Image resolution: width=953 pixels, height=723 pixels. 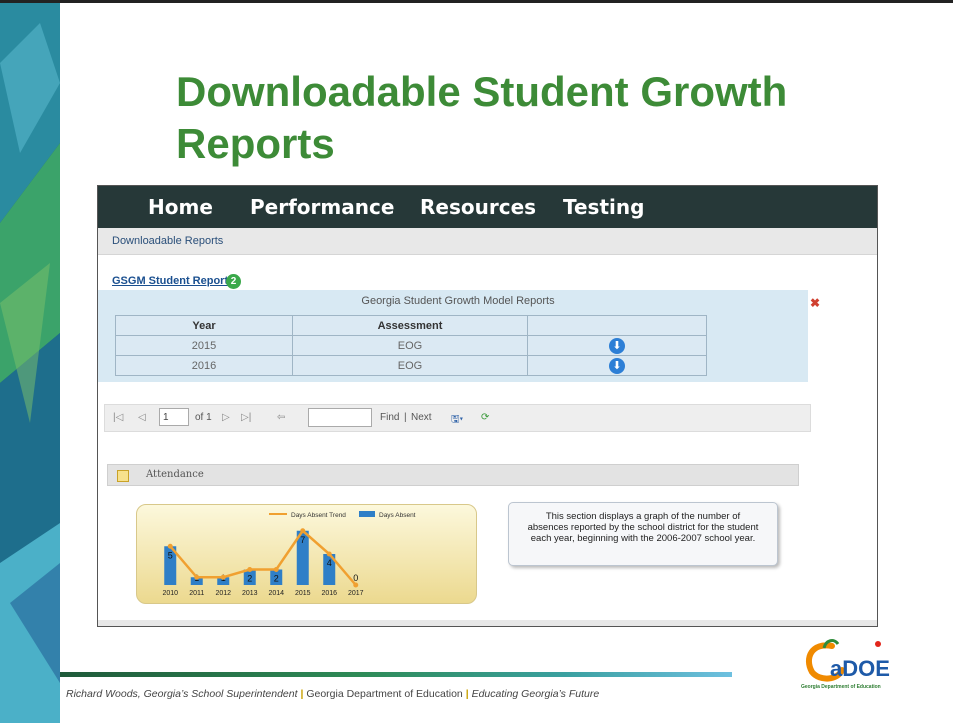 What do you see at coordinates (487, 241) in the screenshot?
I see `breadcrumb-bar: Downloadable Reports` at bounding box center [487, 241].